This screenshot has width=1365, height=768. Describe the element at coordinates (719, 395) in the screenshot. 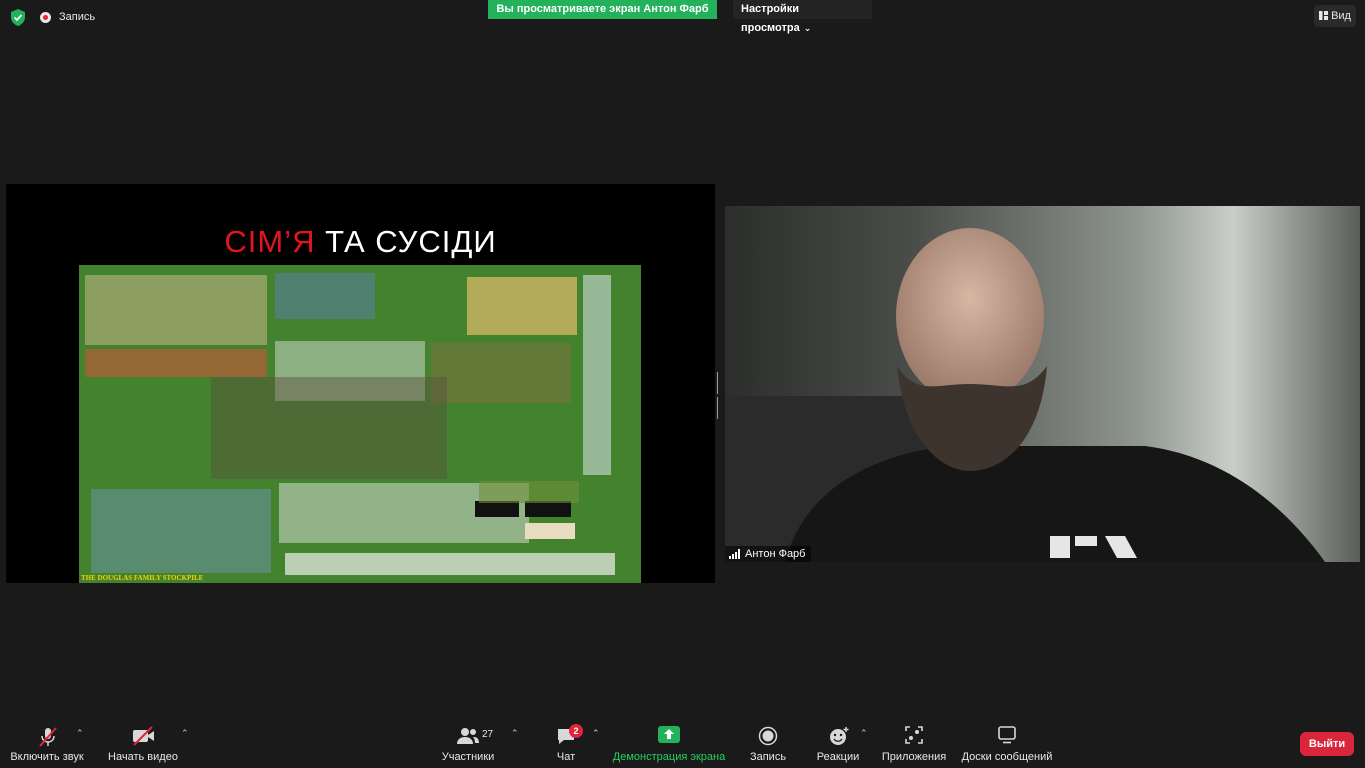

I see `splitter-handle` at that location.